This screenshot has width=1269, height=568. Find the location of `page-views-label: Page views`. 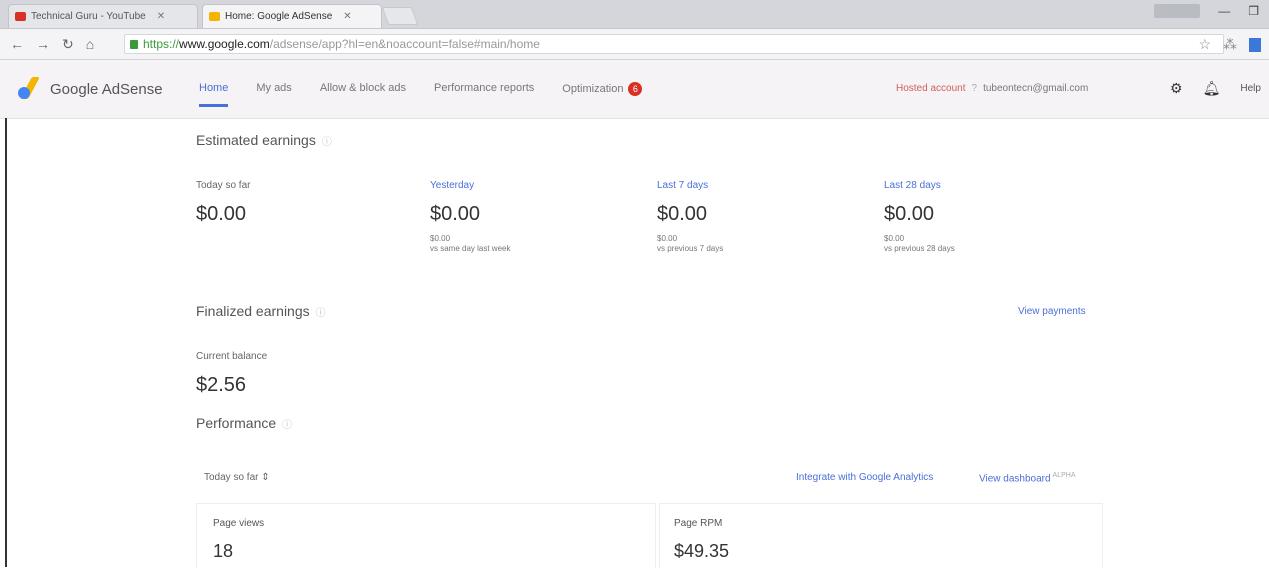

page-views-label: Page views is located at coordinates (239, 523).